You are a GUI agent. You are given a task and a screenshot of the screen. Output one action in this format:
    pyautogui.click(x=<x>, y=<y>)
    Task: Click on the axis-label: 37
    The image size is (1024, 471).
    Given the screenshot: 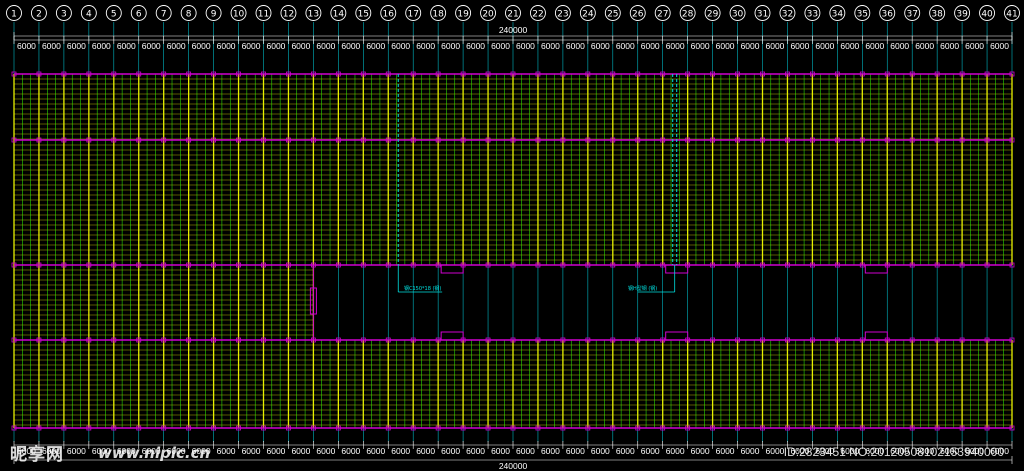 What is the action you would take?
    pyautogui.click(x=911, y=15)
    